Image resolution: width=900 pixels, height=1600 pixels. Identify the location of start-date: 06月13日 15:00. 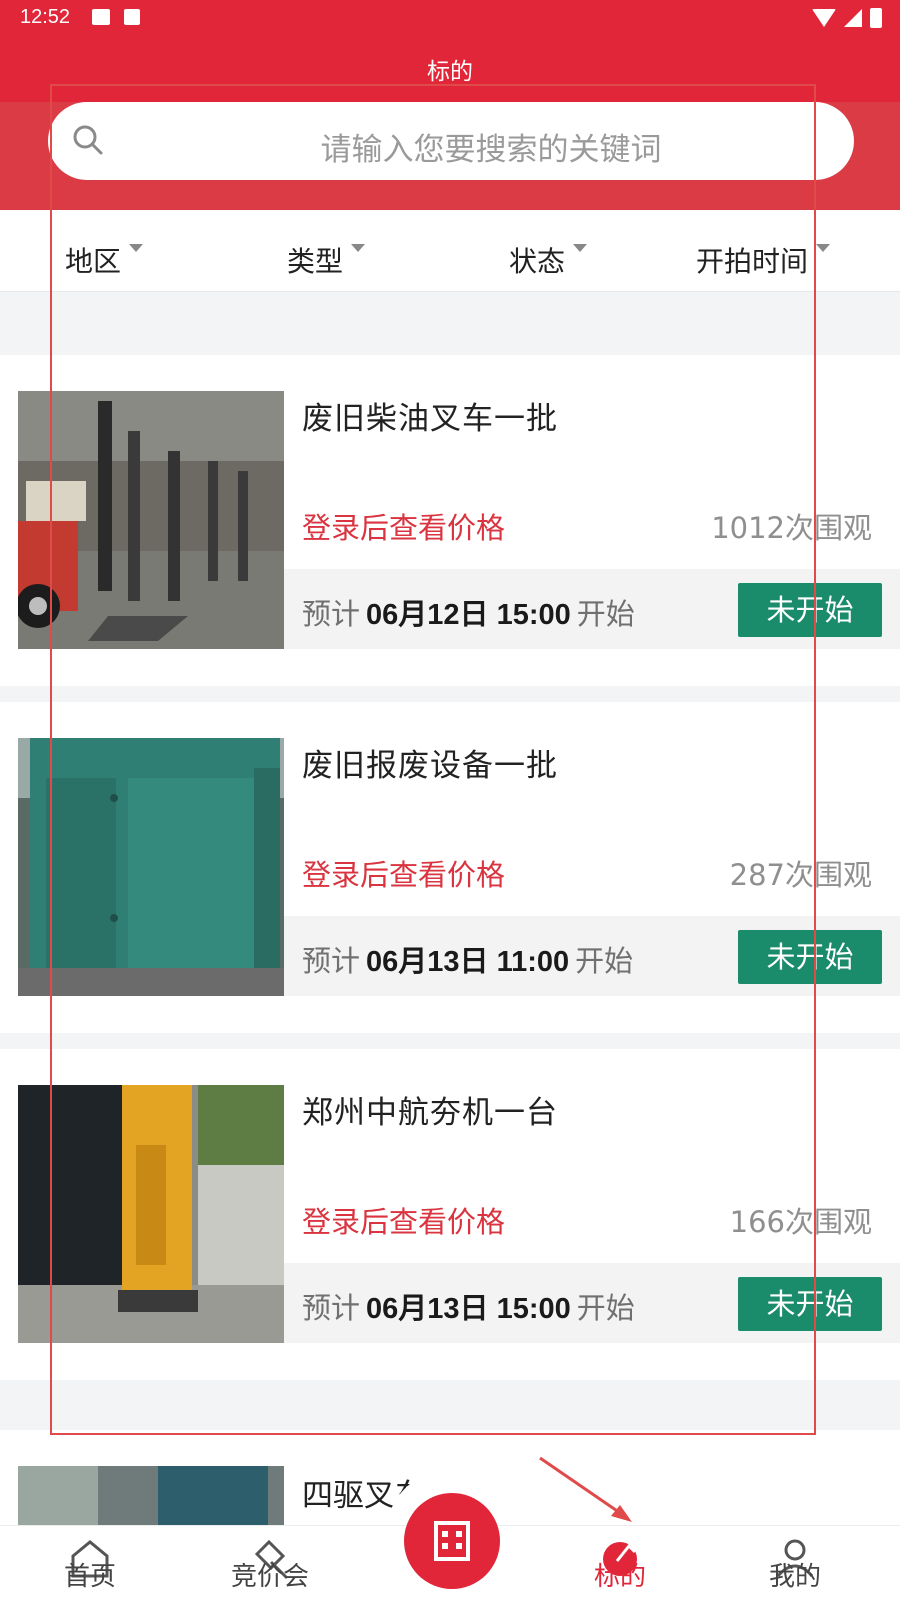
(468, 1309).